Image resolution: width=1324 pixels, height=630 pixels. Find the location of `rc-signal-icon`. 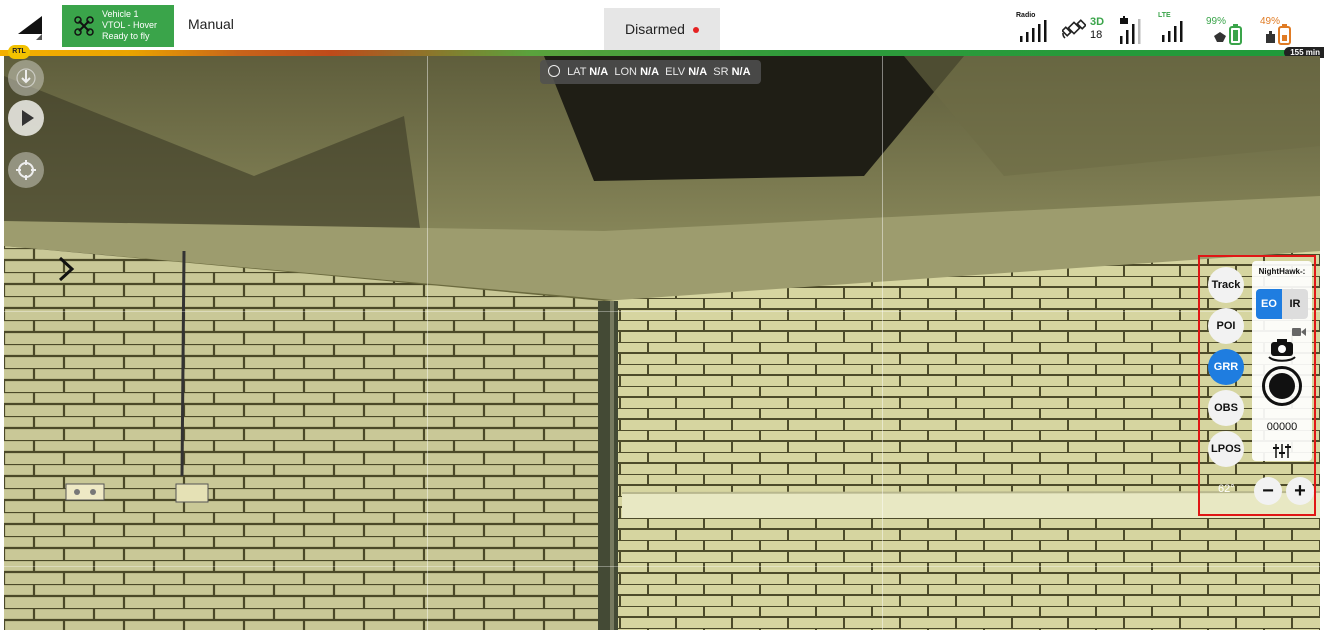

rc-signal-icon is located at coordinates (1130, 30).